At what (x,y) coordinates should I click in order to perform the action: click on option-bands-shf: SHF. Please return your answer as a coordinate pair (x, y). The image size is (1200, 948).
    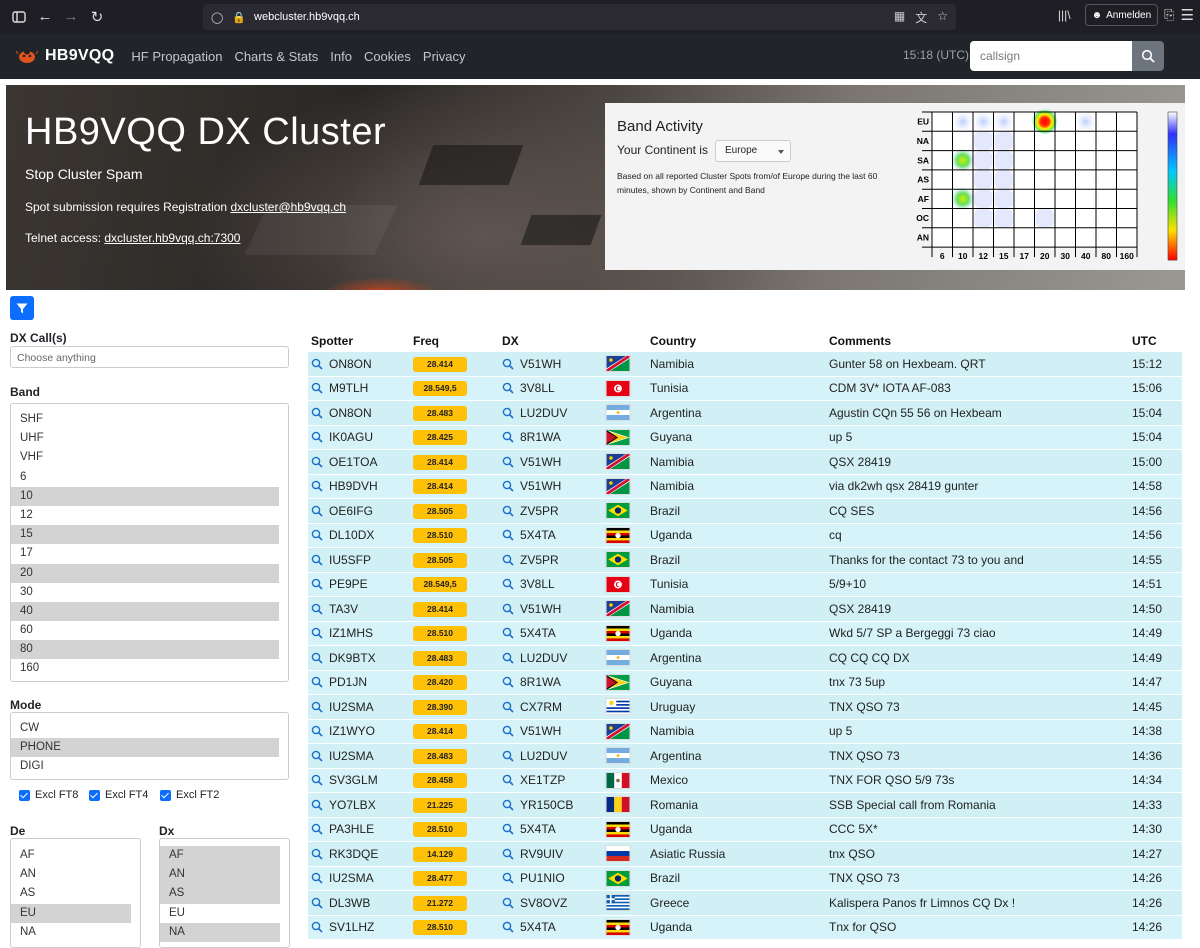
    Looking at the image, I should click on (145, 419).